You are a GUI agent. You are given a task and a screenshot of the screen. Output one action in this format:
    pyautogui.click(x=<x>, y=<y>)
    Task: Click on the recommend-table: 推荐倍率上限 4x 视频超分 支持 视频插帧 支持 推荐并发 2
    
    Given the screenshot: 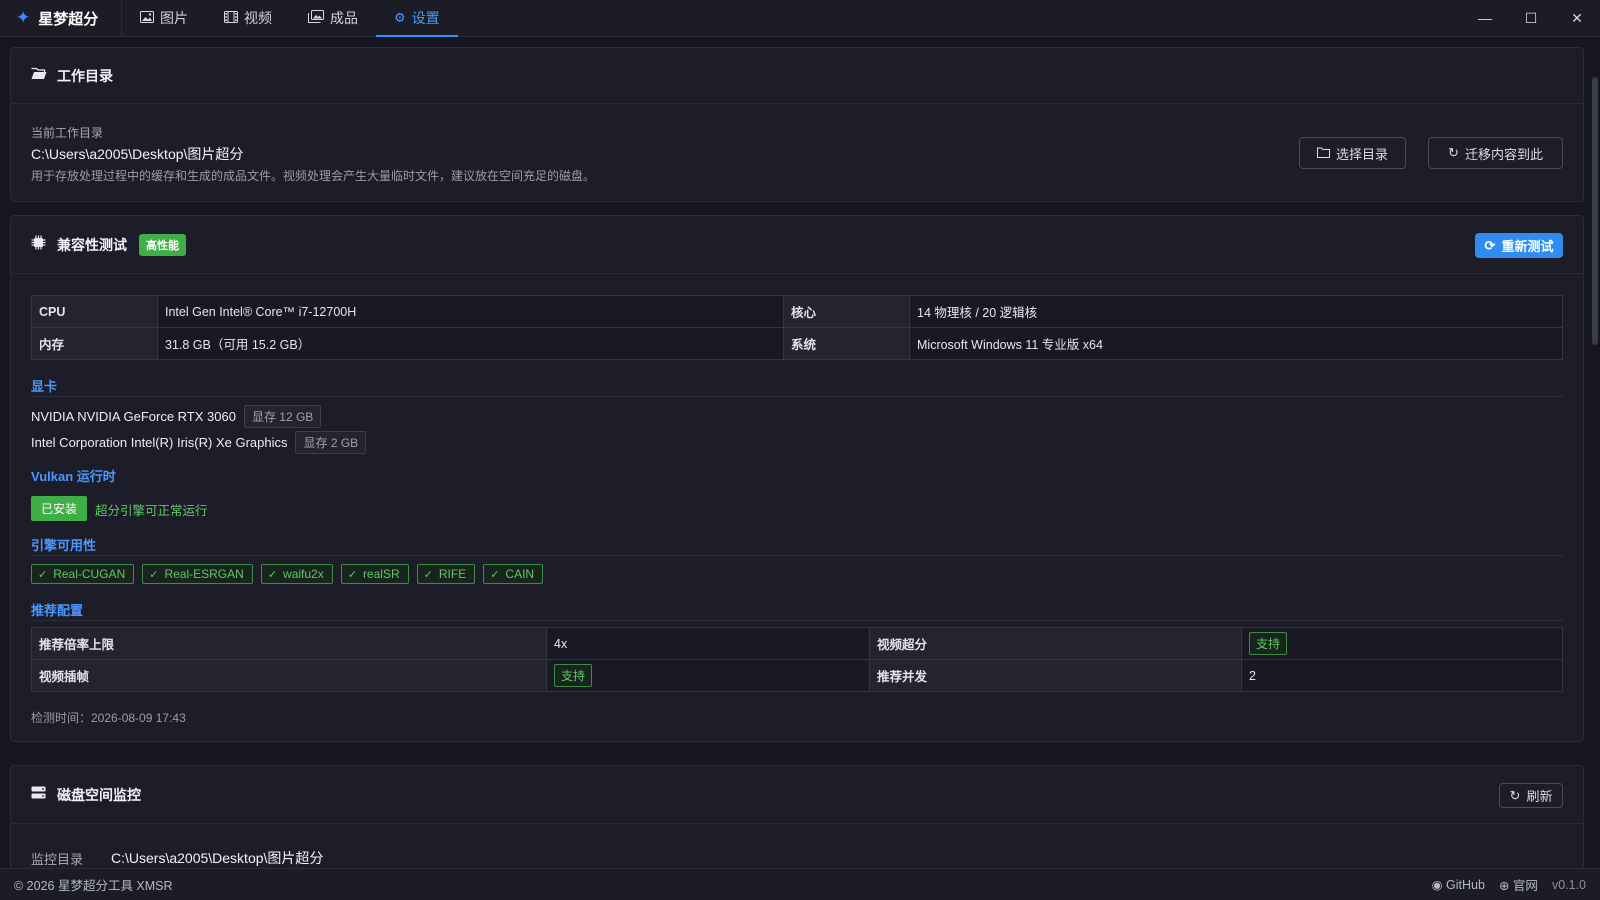 What is the action you would take?
    pyautogui.click(x=797, y=659)
    